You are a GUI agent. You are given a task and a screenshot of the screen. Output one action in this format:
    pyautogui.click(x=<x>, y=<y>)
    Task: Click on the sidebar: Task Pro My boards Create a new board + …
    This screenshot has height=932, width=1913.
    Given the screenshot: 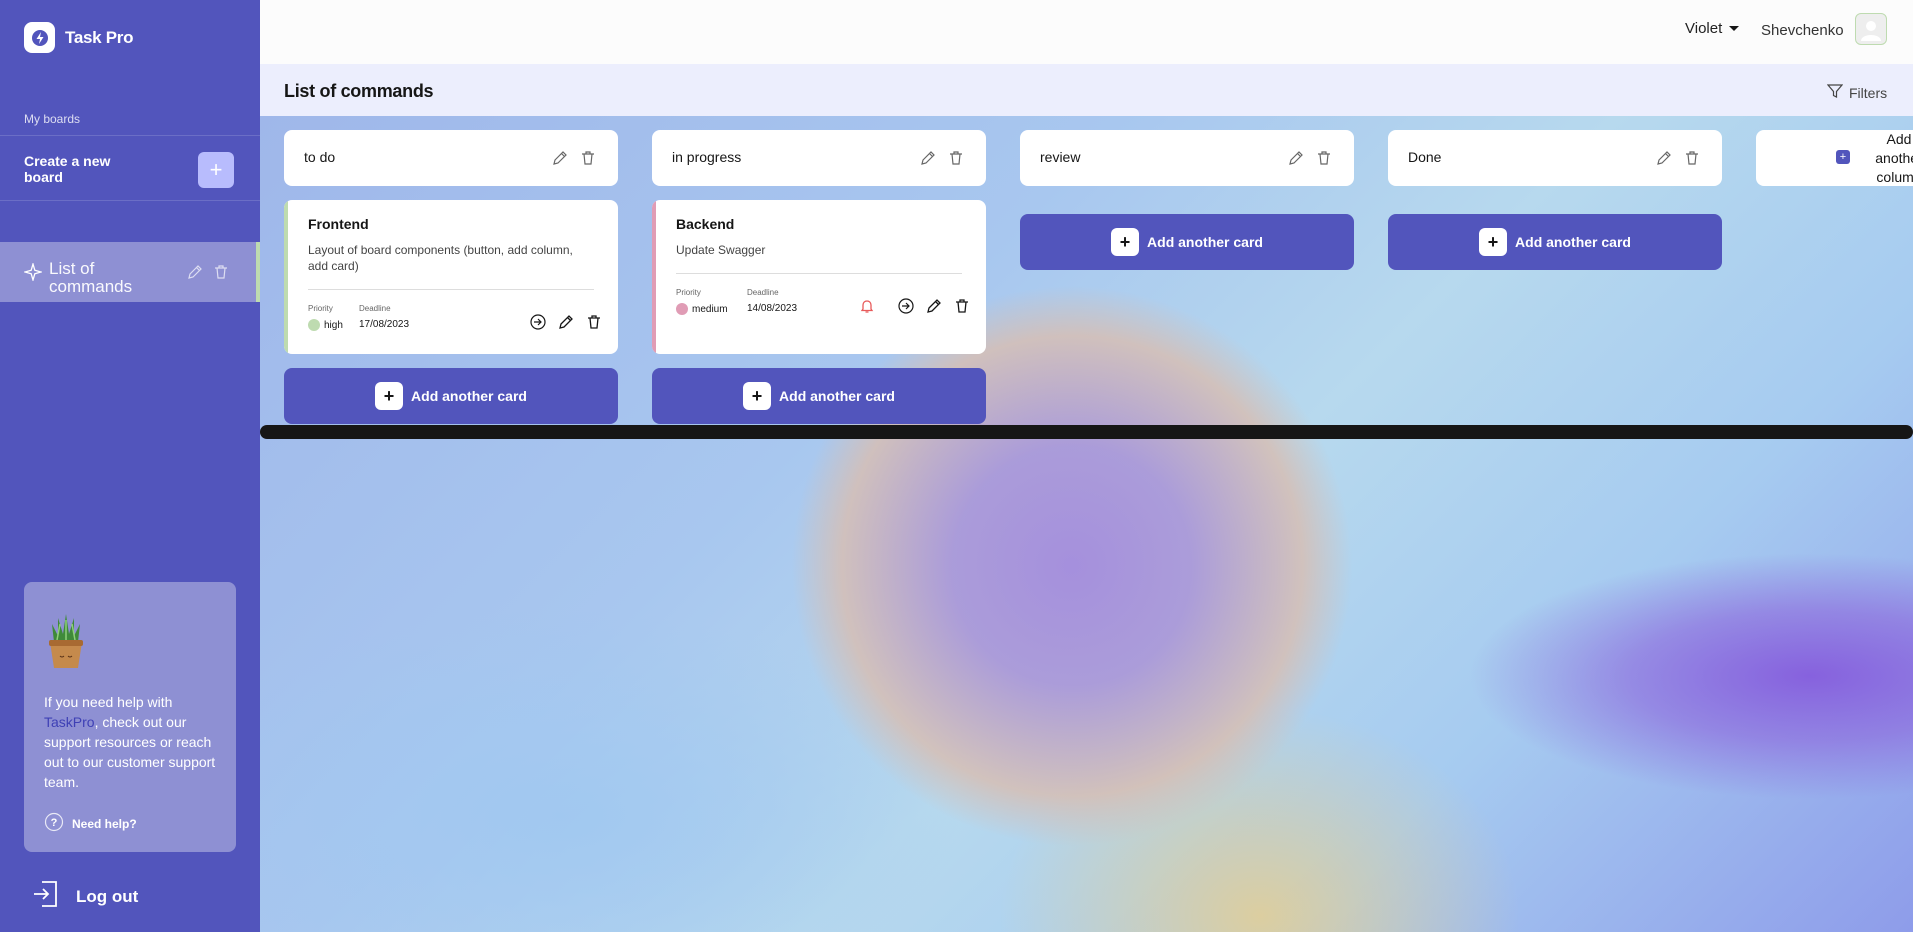 What is the action you would take?
    pyautogui.click(x=130, y=466)
    